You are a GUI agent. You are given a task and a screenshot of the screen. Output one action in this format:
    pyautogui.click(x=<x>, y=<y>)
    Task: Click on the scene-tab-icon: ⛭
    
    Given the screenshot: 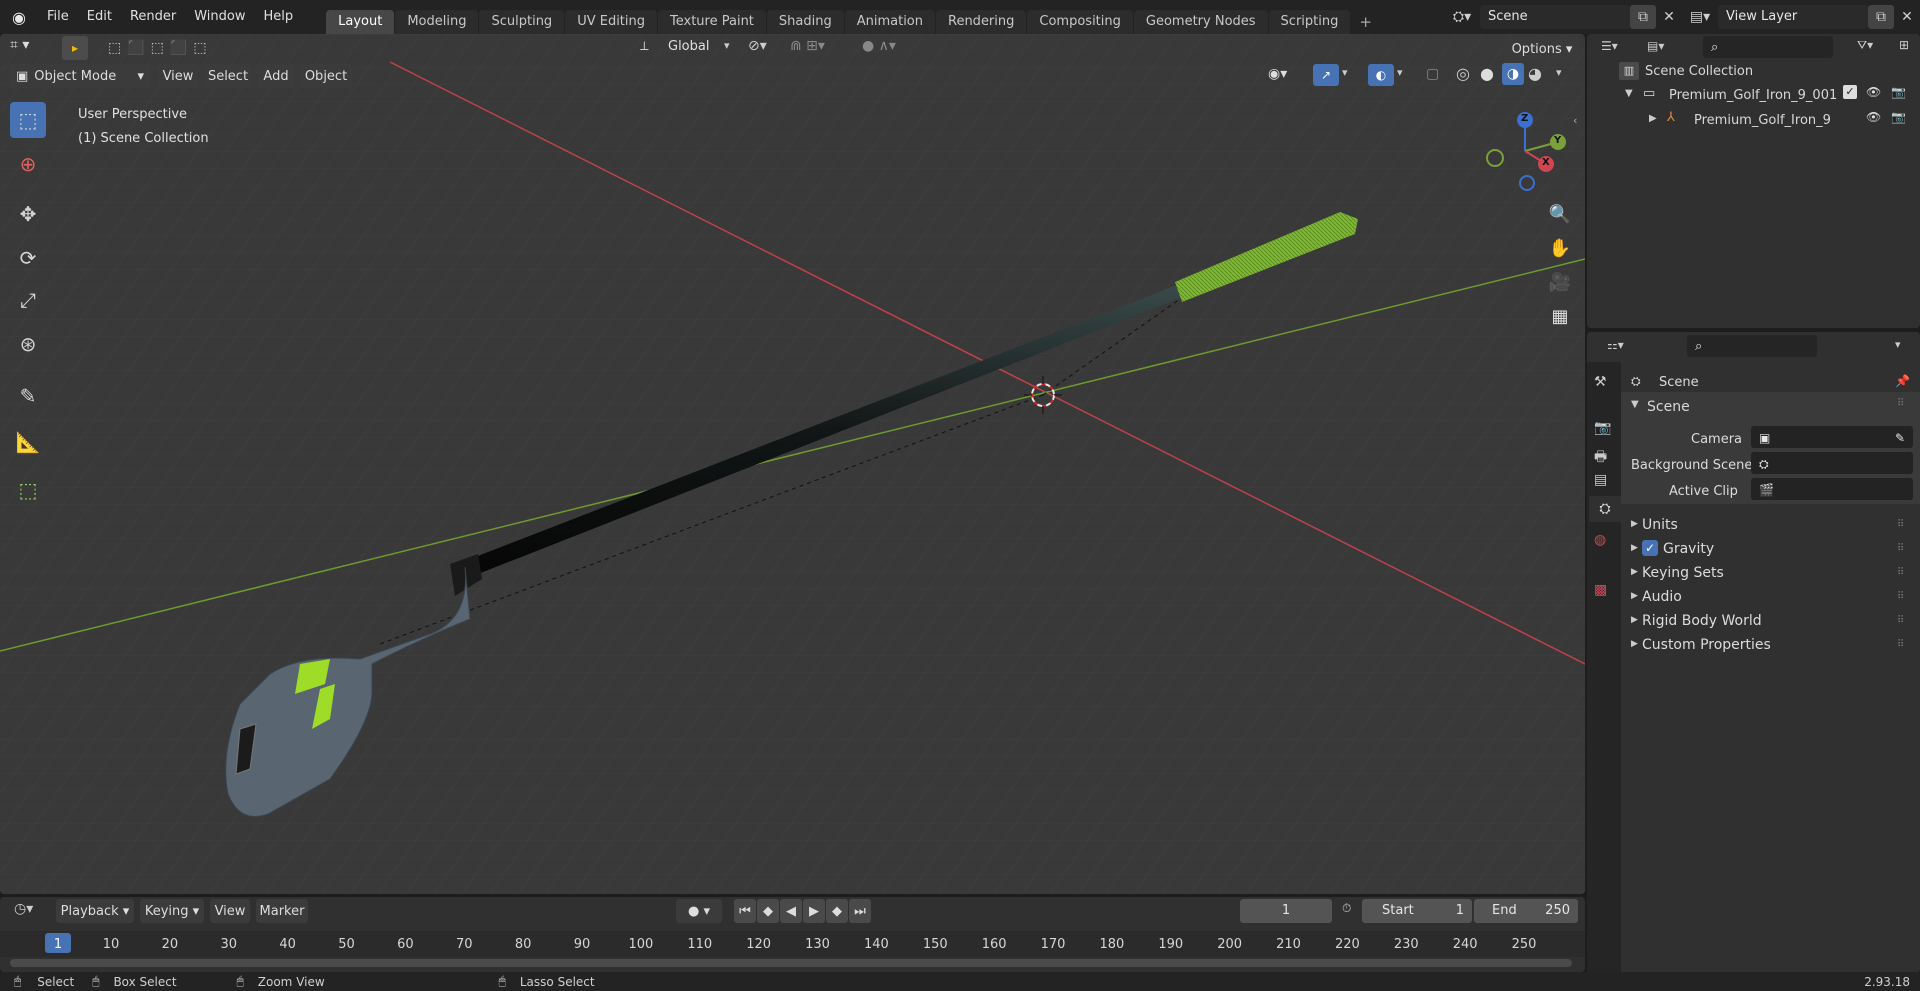 What is the action you would take?
    pyautogui.click(x=1605, y=509)
    